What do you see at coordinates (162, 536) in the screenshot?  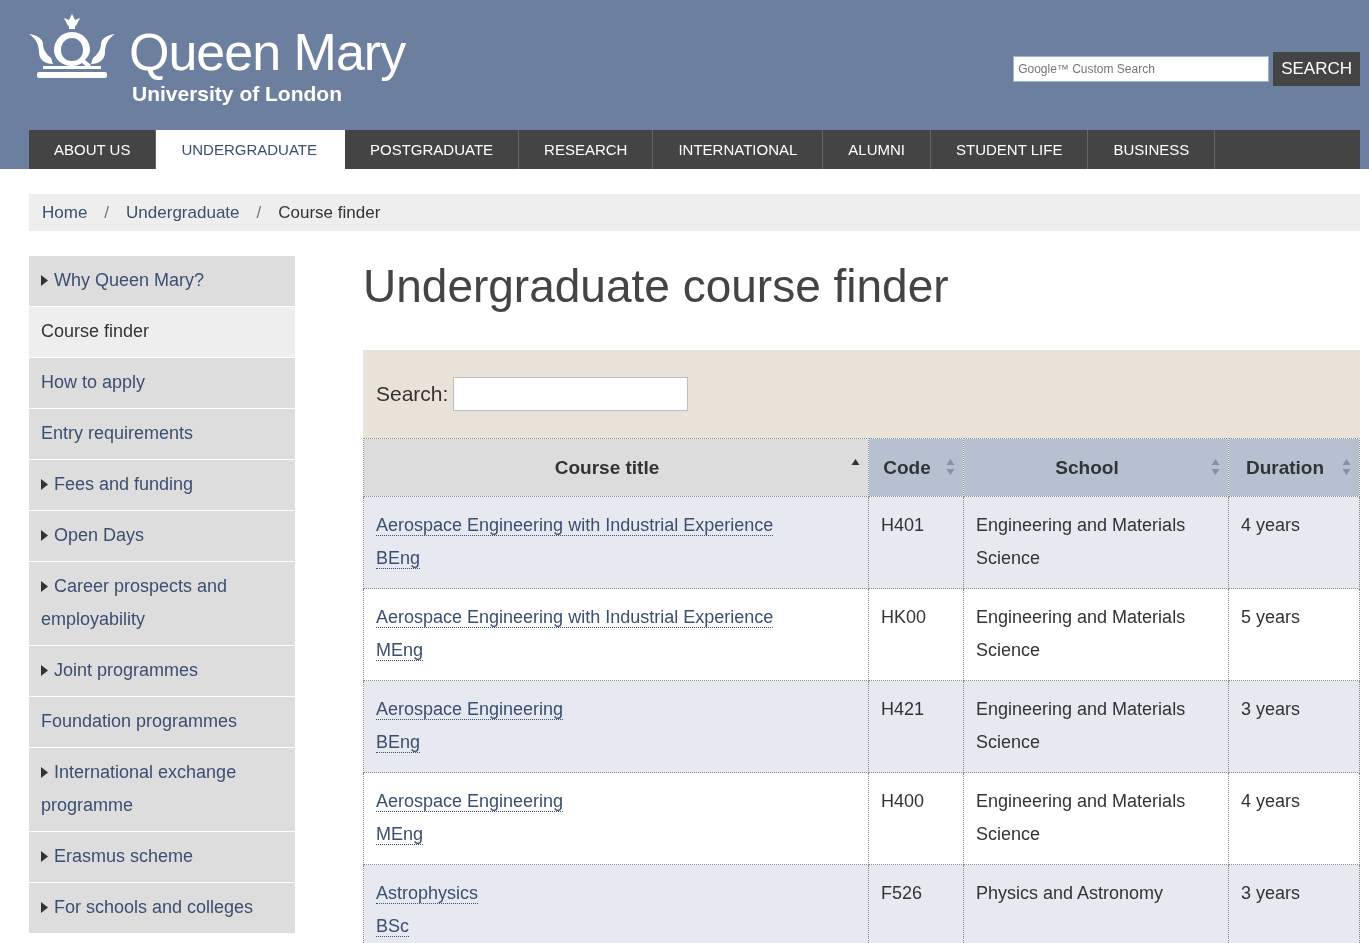 I see `sidebar-item: Open Days` at bounding box center [162, 536].